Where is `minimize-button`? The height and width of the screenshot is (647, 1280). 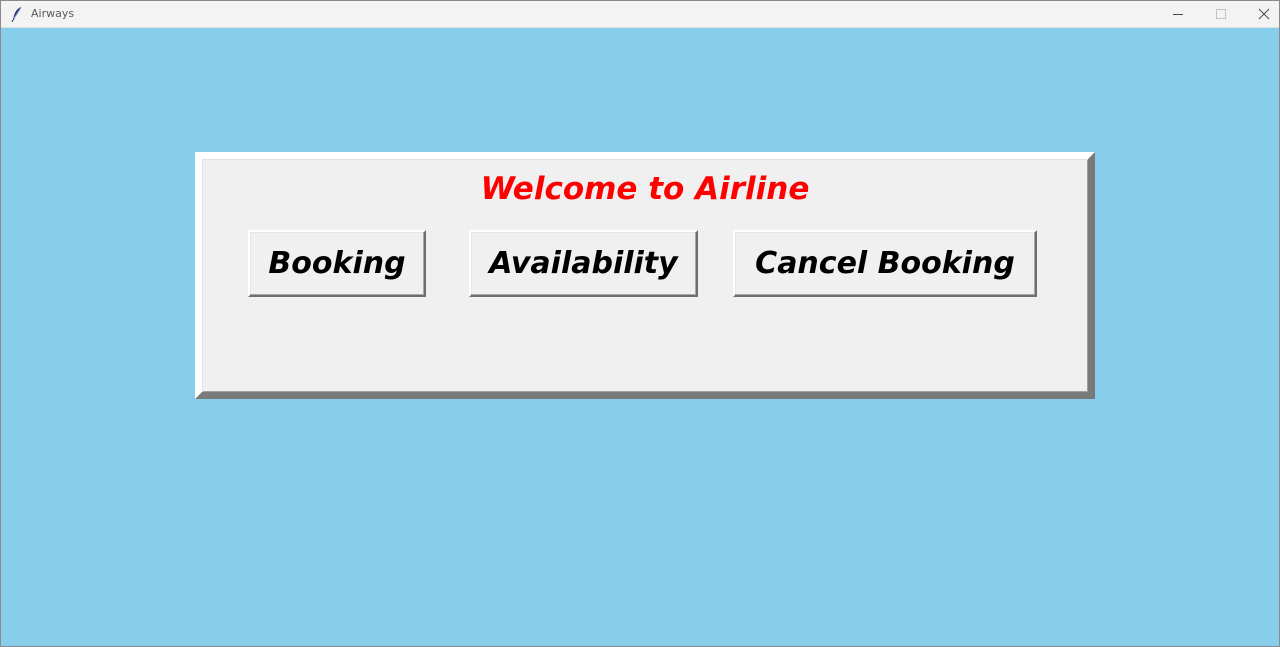 minimize-button is located at coordinates (1178, 14).